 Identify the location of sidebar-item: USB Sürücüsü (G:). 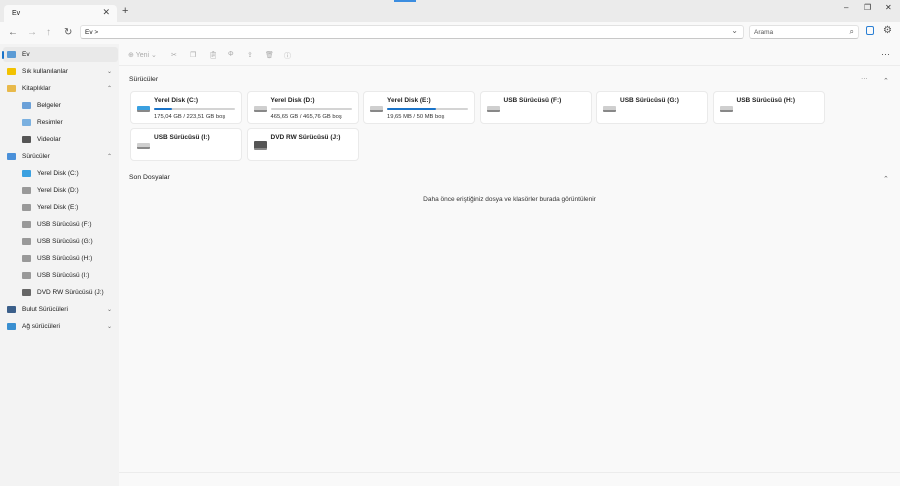
(60, 241).